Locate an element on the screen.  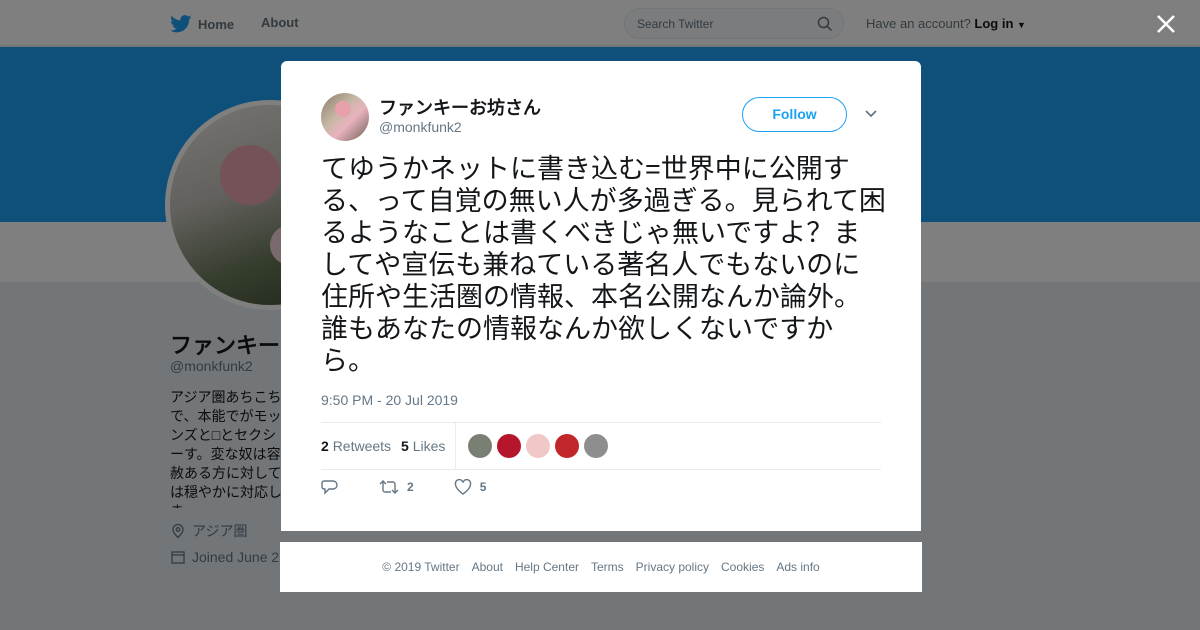
chevron-down-icon is located at coordinates (871, 114).